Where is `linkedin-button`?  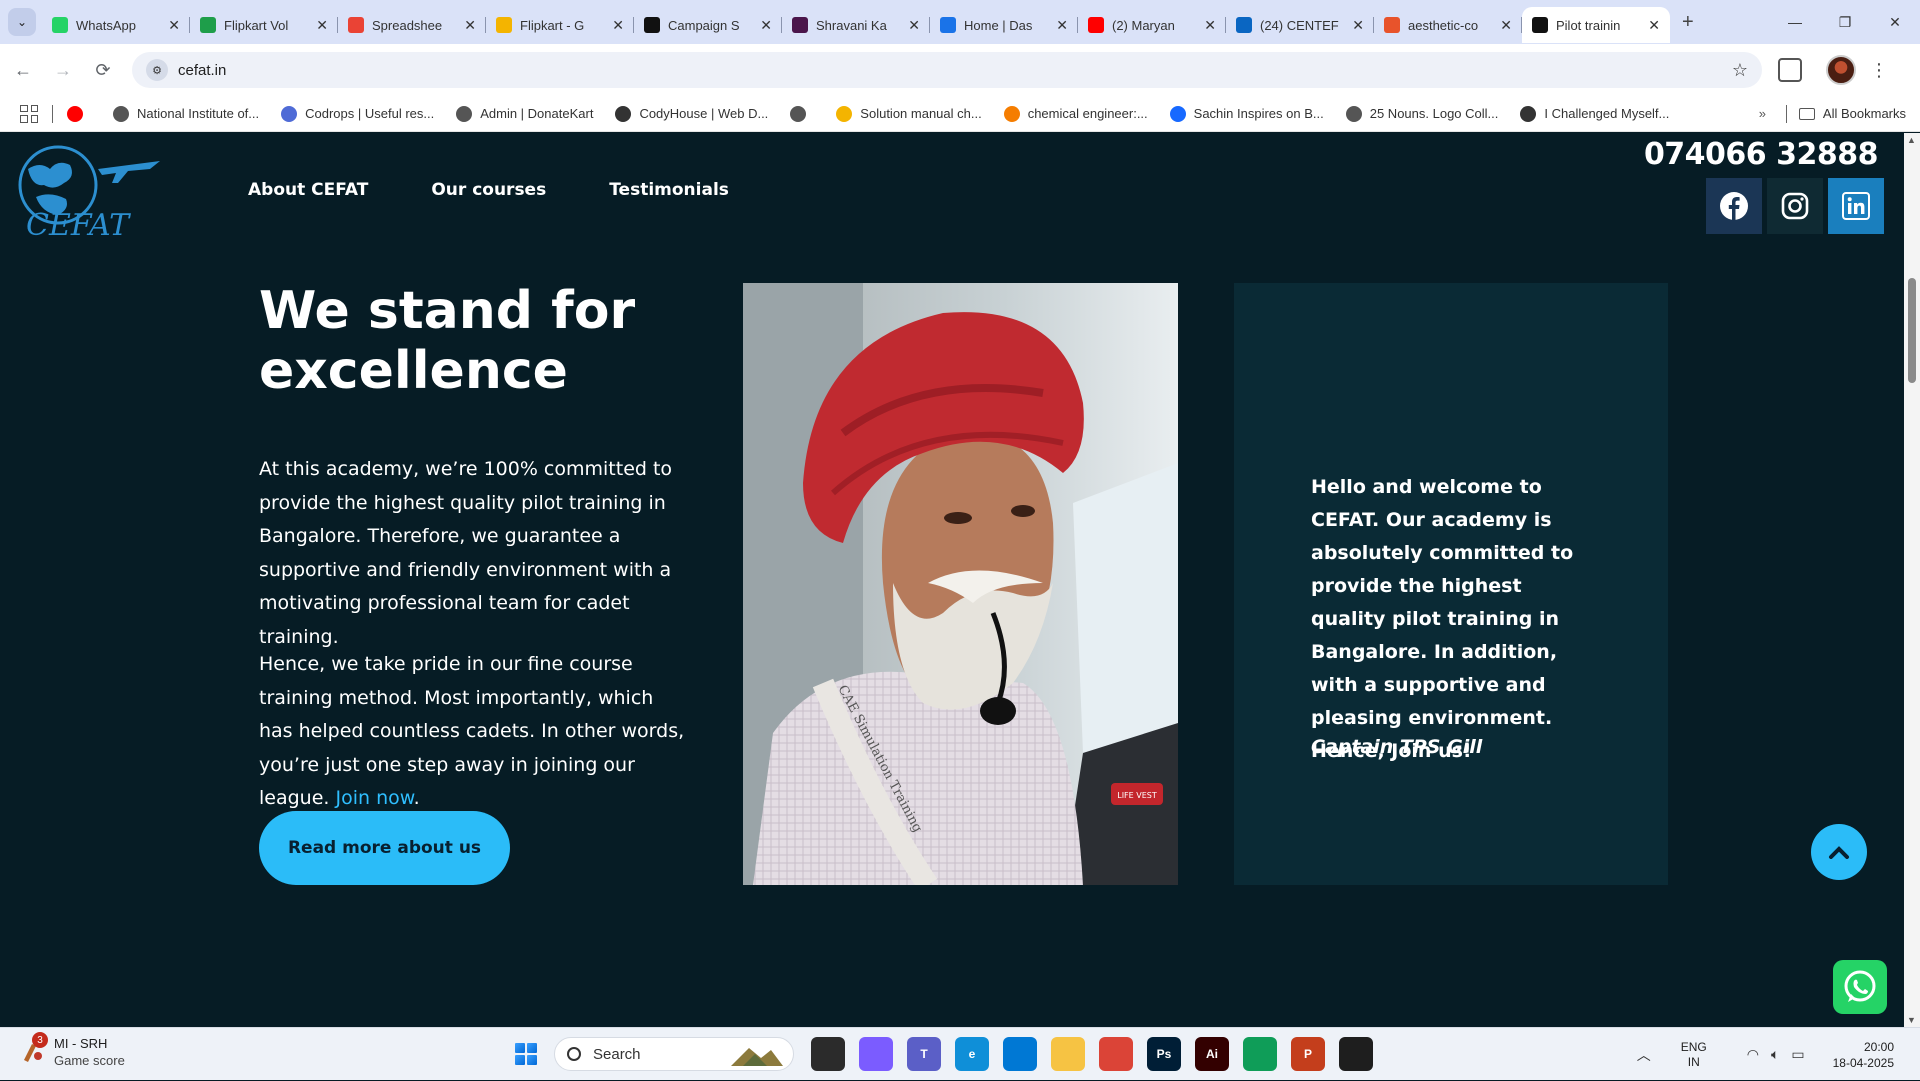
linkedin-button is located at coordinates (1856, 206).